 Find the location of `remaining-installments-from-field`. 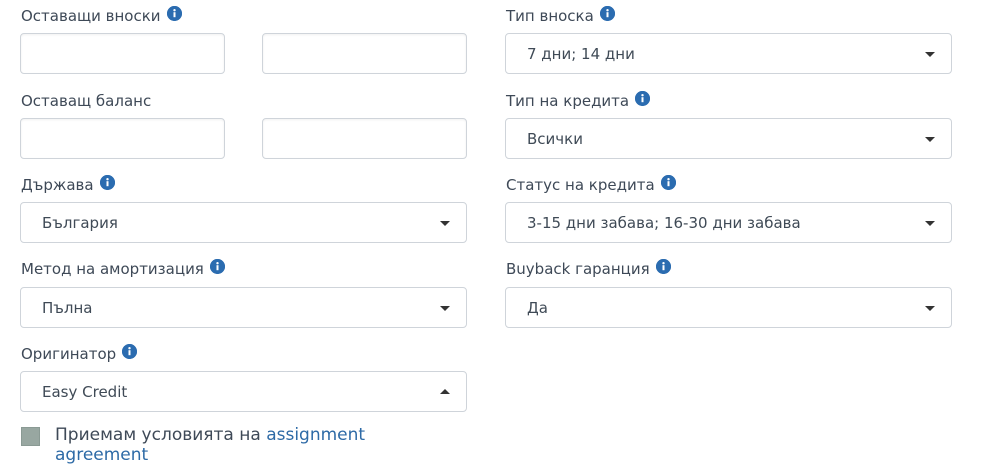

remaining-installments-from-field is located at coordinates (122, 53).